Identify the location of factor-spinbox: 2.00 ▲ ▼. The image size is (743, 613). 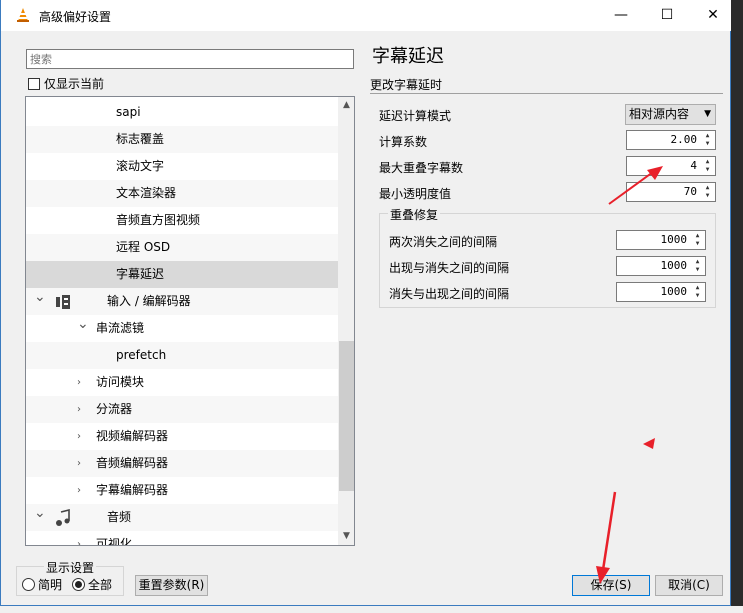
(671, 140).